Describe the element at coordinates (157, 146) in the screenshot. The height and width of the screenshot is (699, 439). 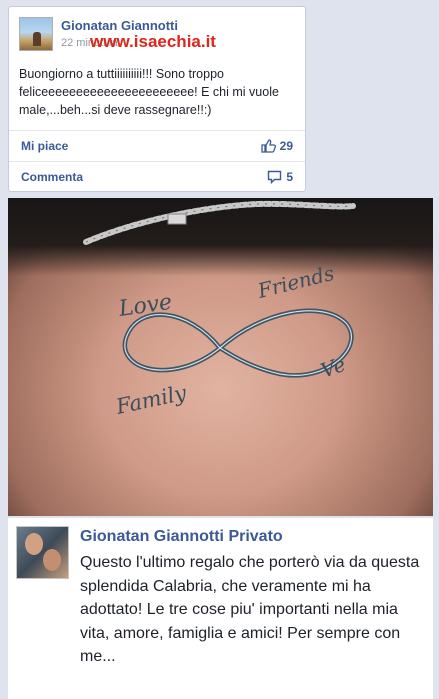
I see `like-row: Mi piace 29` at that location.